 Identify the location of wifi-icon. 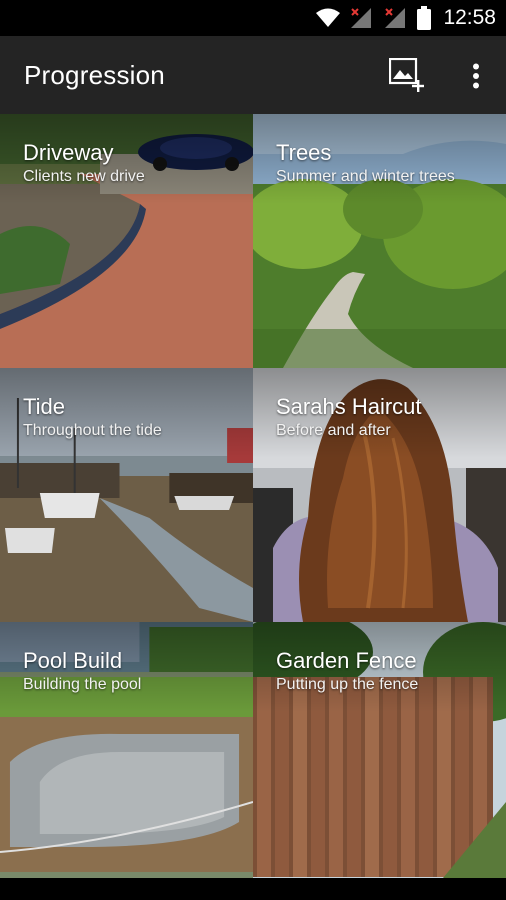
(328, 17).